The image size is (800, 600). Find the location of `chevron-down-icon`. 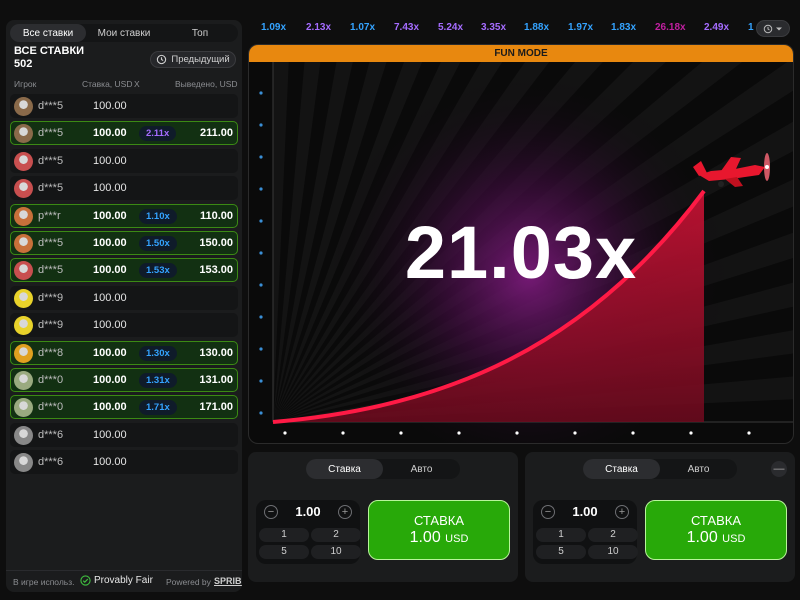

chevron-down-icon is located at coordinates (779, 28).